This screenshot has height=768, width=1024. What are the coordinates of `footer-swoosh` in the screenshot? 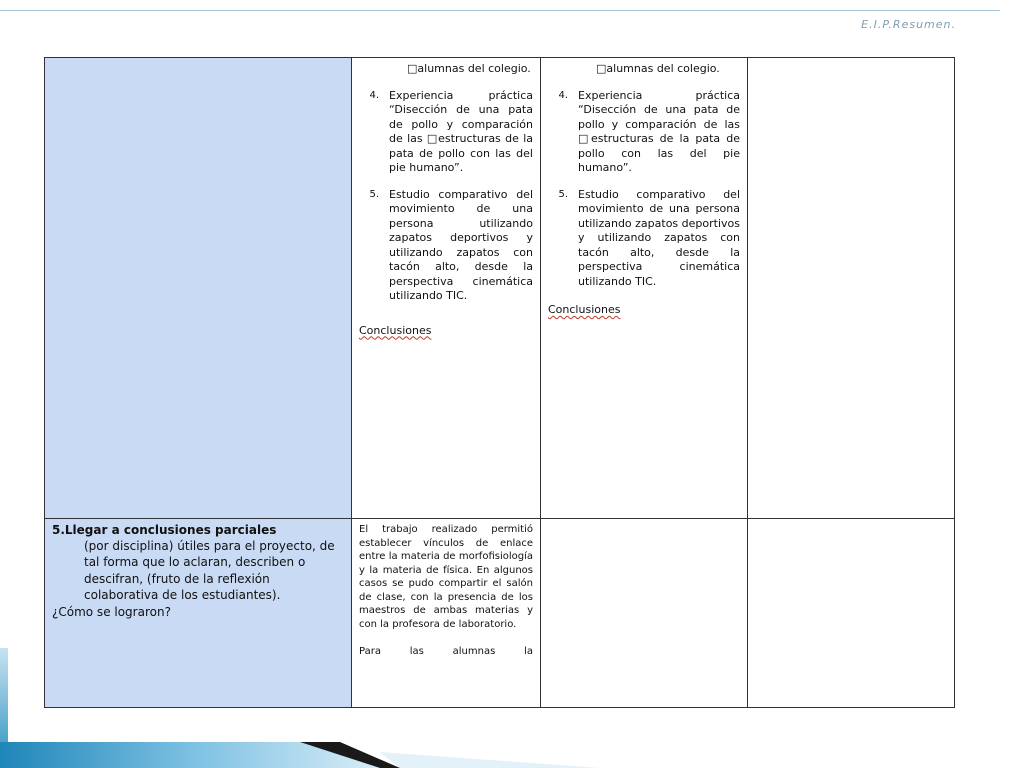 It's located at (300, 755).